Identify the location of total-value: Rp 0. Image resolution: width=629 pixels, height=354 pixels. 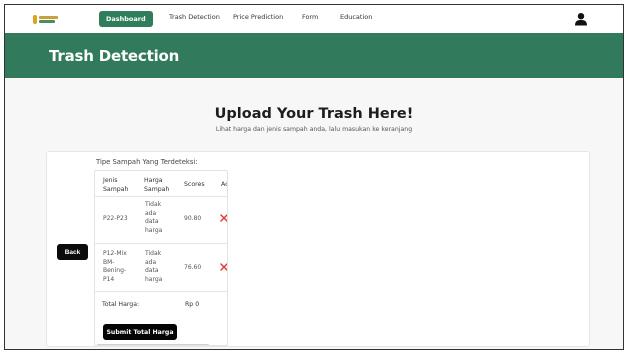
(192, 304).